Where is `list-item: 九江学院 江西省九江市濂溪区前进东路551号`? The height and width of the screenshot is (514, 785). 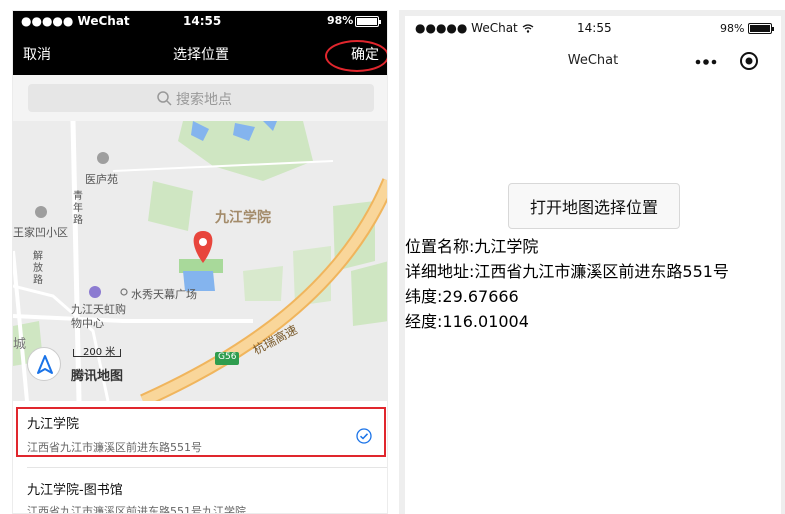
list-item: 九江学院 江西省九江市濂溪区前进东路551号 is located at coordinates (200, 434).